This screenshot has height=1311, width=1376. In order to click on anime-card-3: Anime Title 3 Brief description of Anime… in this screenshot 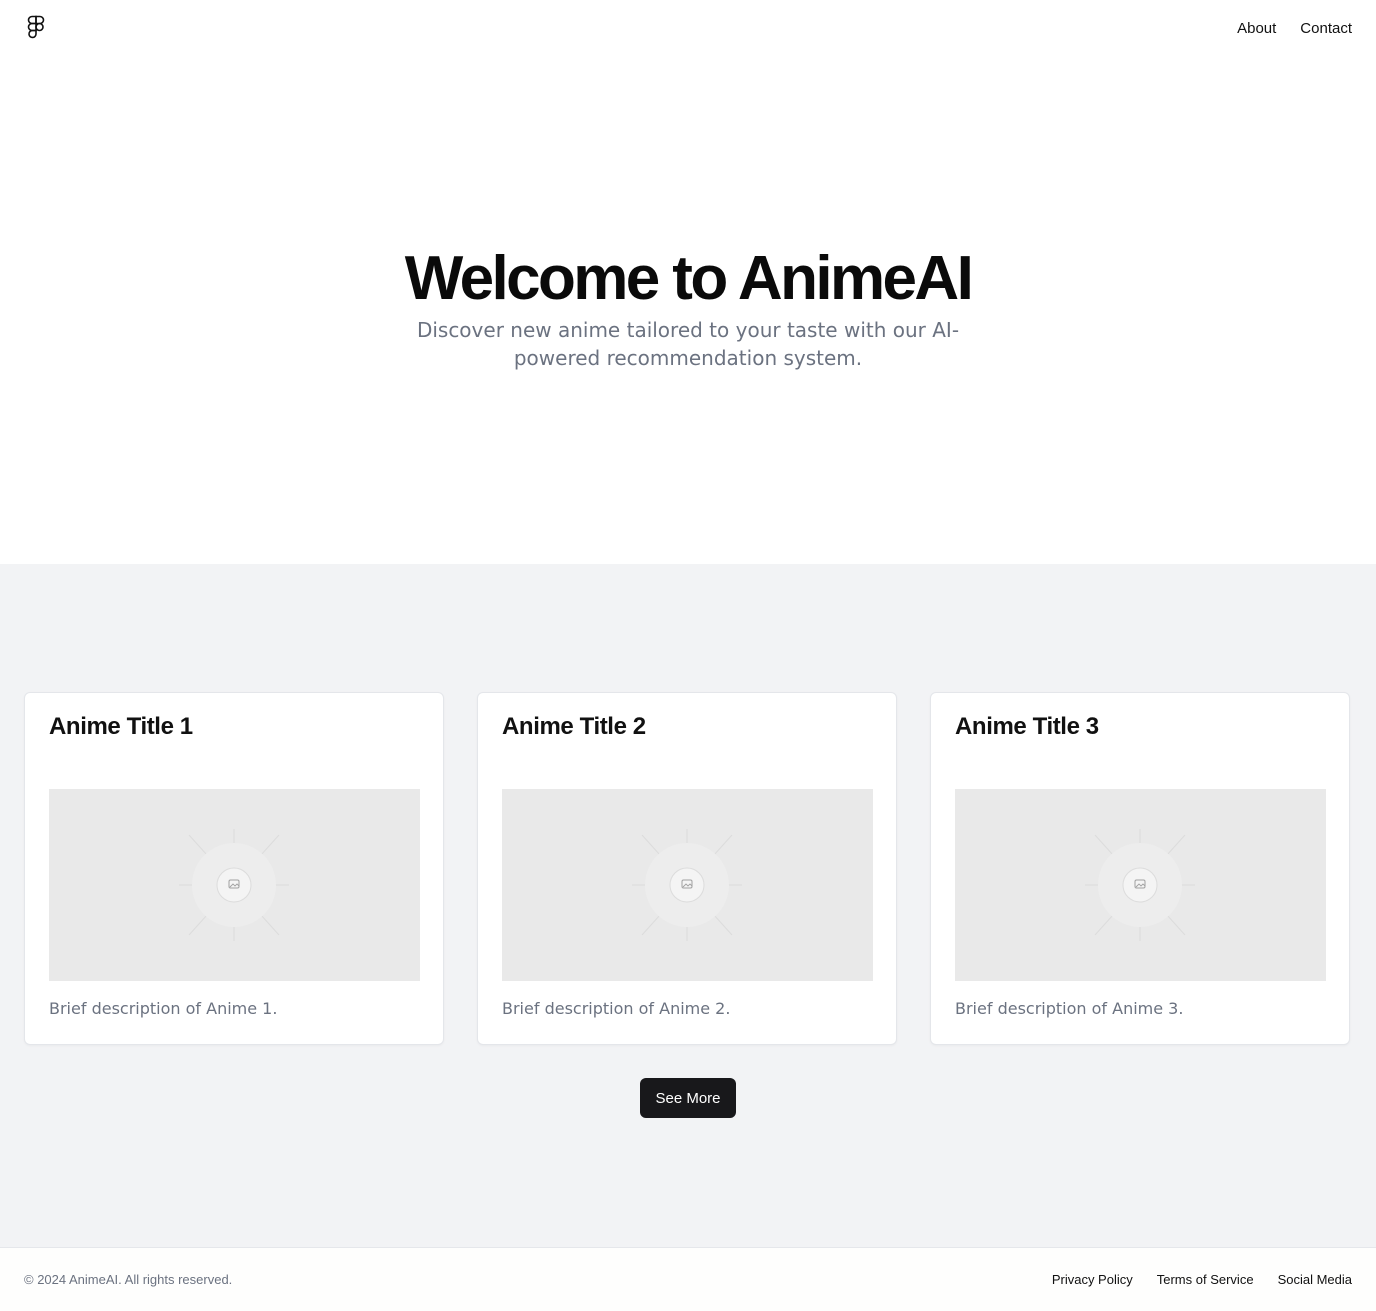, I will do `click(1140, 868)`.